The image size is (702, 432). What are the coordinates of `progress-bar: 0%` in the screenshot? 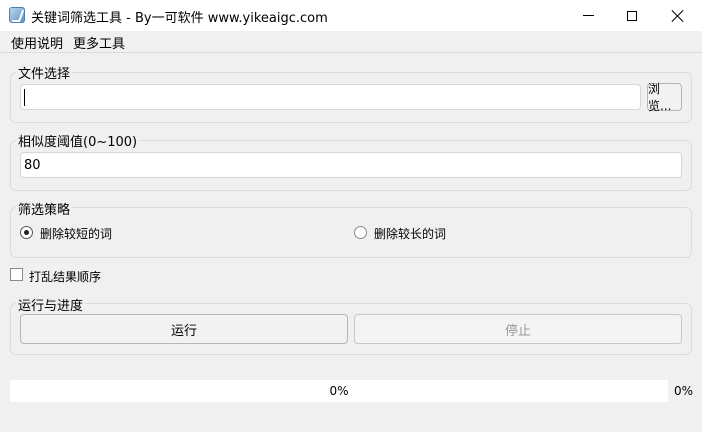 It's located at (339, 391).